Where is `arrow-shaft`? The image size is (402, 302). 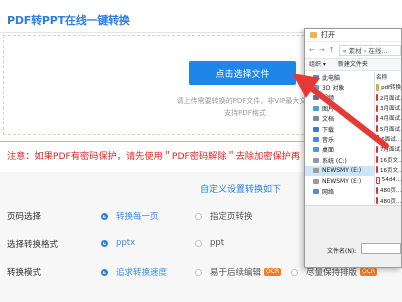
arrow-shaft is located at coordinates (346, 115).